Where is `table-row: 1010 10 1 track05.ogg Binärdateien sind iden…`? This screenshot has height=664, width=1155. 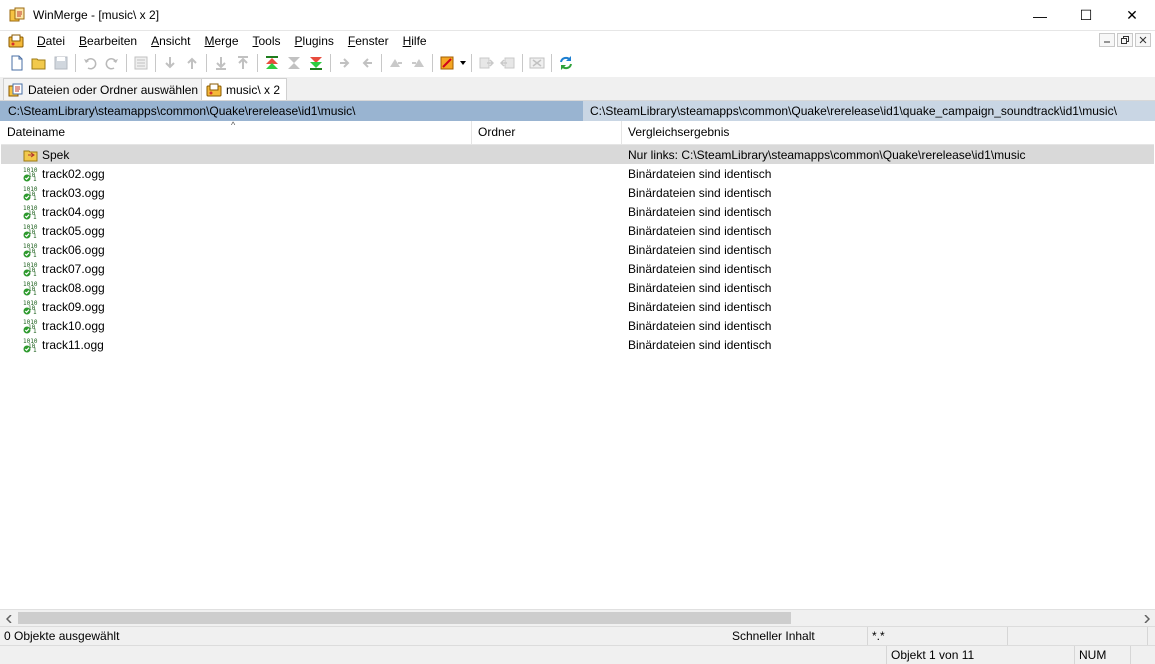
table-row: 1010 10 1 track05.ogg Binärdateien sind iden… is located at coordinates (577, 230).